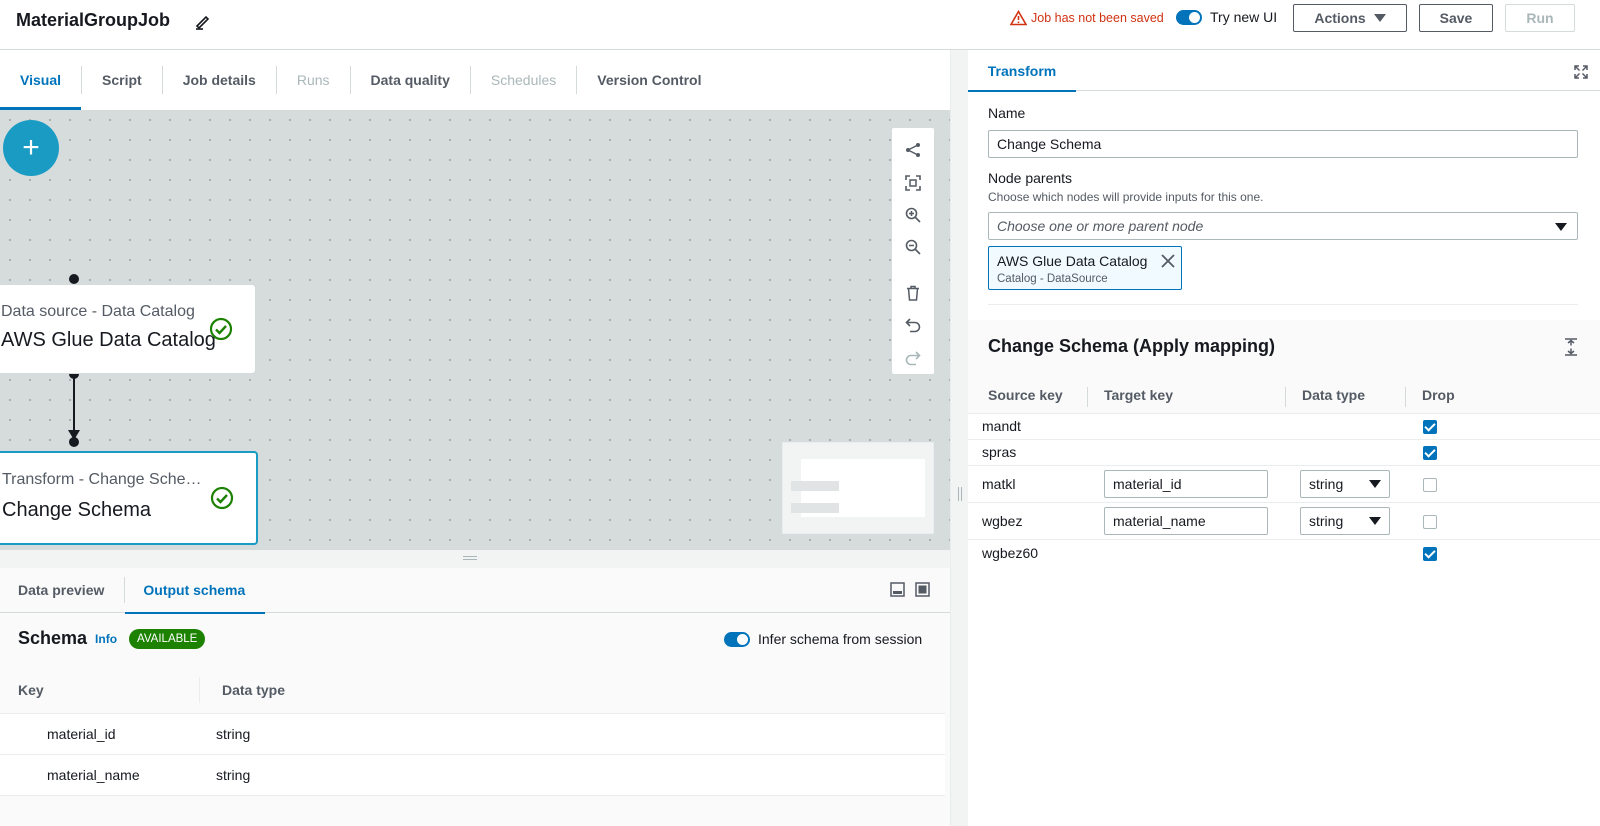 The image size is (1600, 826). I want to click on vertical-resize-handle, so click(959, 438).